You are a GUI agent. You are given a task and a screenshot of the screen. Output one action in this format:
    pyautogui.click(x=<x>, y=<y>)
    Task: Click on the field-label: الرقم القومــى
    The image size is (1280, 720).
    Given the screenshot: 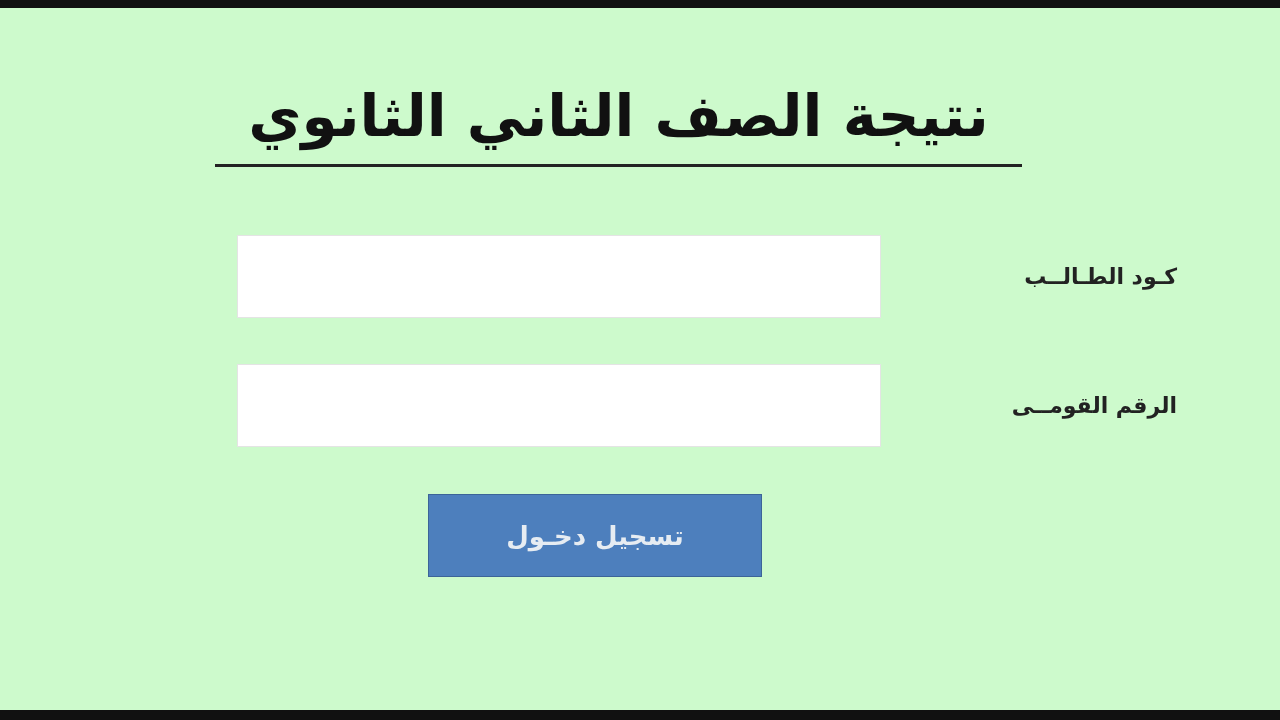 What is the action you would take?
    pyautogui.click(x=1094, y=405)
    